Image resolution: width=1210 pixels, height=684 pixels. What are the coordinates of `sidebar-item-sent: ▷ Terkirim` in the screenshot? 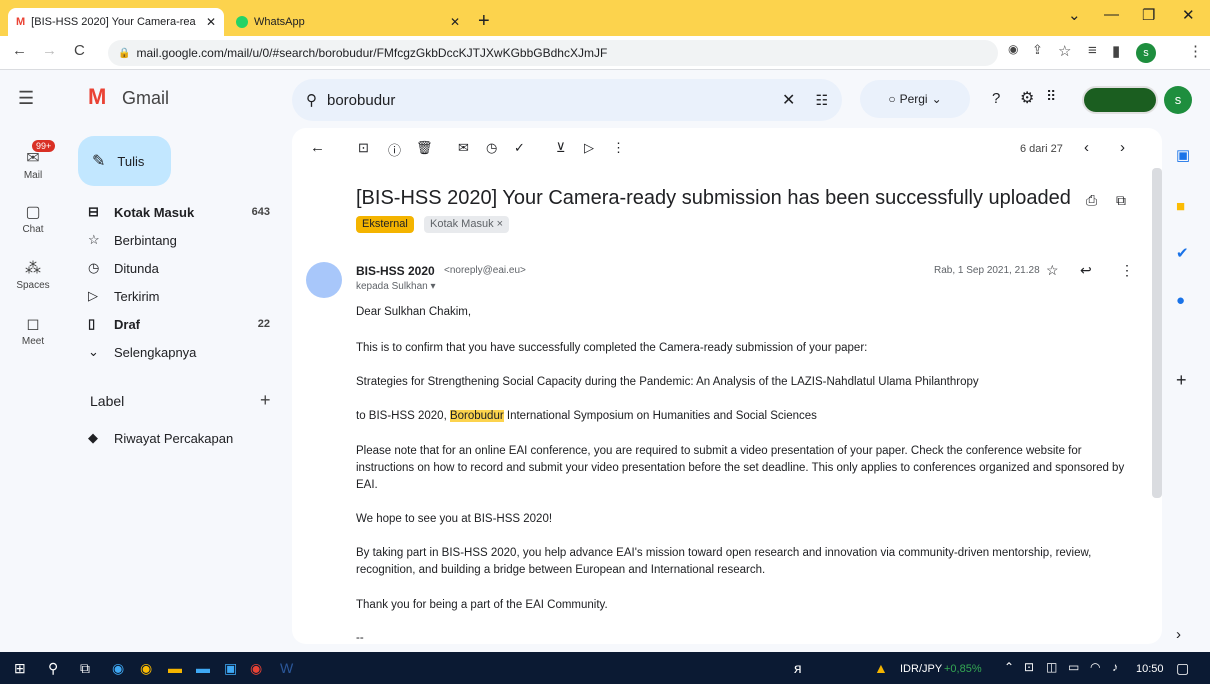 It's located at (180, 296).